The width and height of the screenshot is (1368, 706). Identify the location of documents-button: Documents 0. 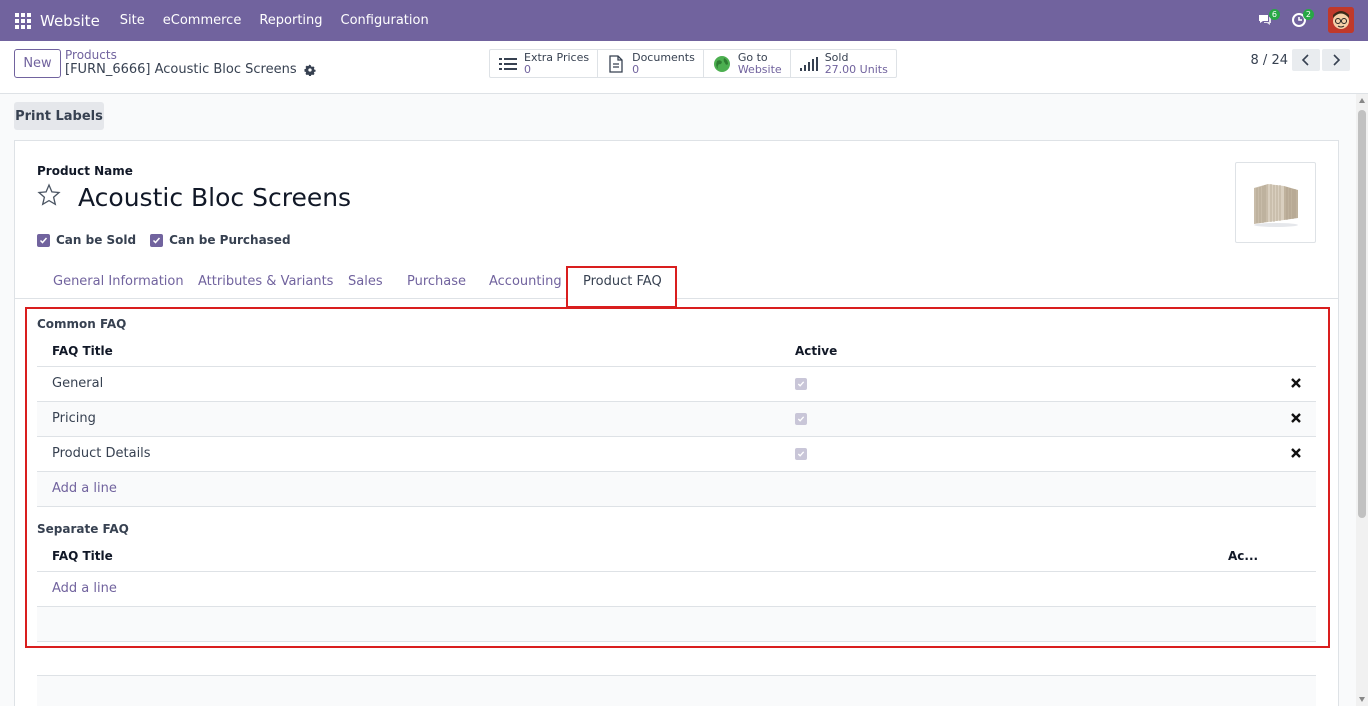
(651, 63).